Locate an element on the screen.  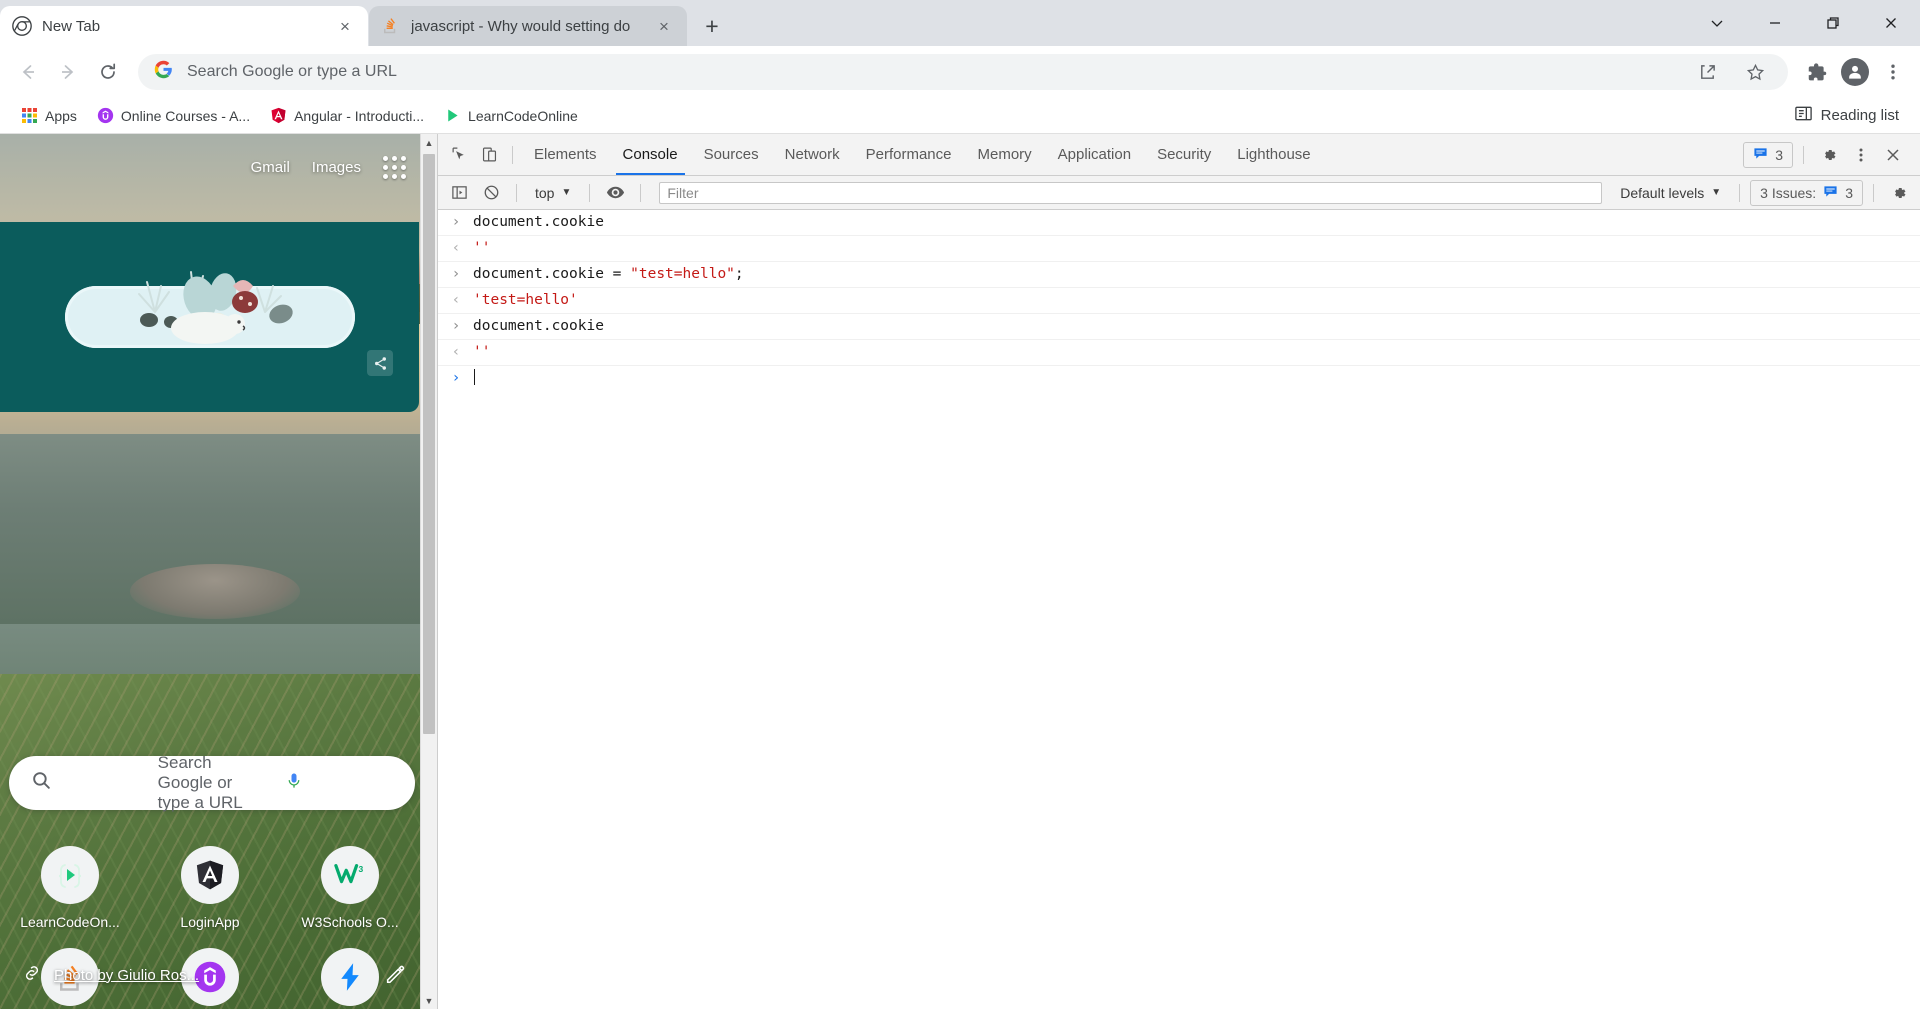
reading-list-button: Reading list is located at coordinates (1846, 115).